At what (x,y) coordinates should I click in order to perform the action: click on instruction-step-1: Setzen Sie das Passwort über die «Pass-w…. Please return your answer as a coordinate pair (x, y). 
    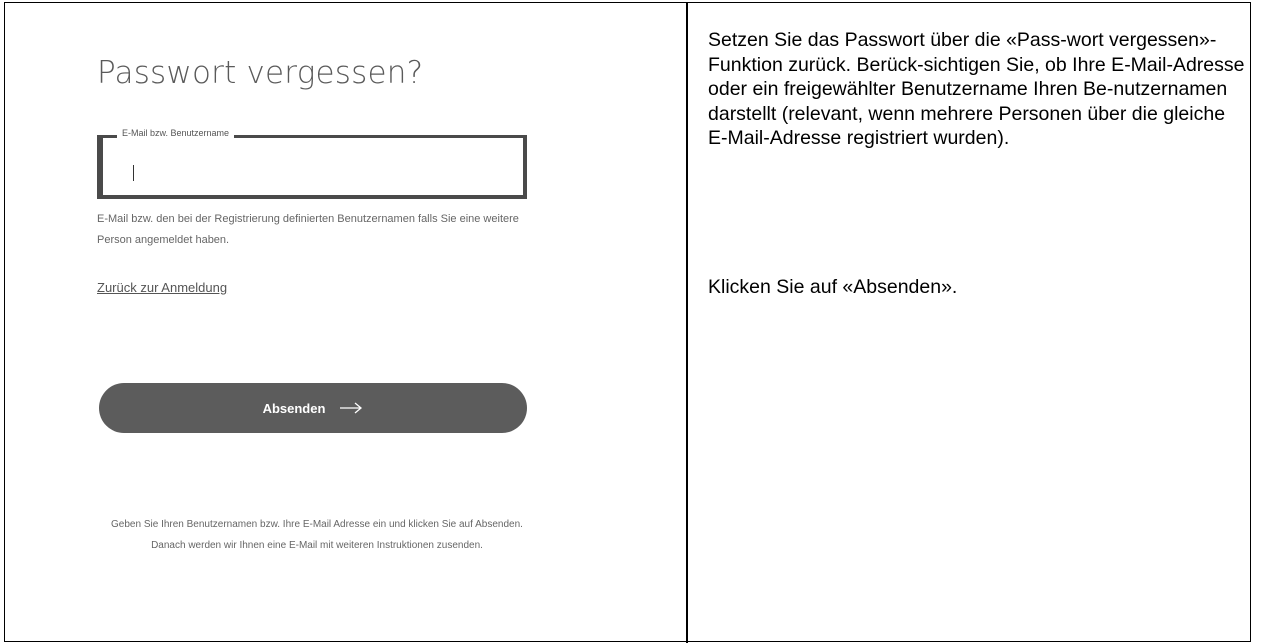
    Looking at the image, I should click on (976, 89).